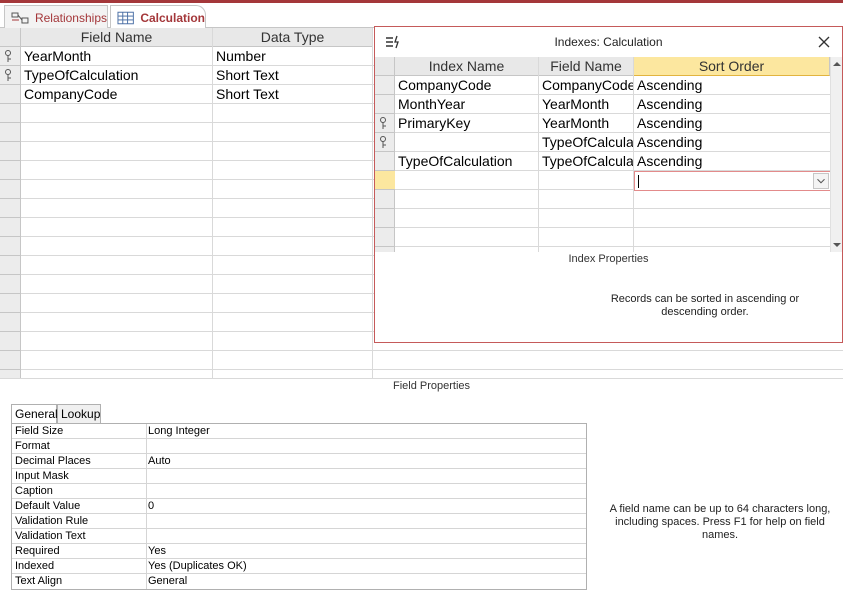 Image resolution: width=843 pixels, height=609 pixels. Describe the element at coordinates (732, 66) in the screenshot. I see `column-header-sort-order: Sort Order` at that location.